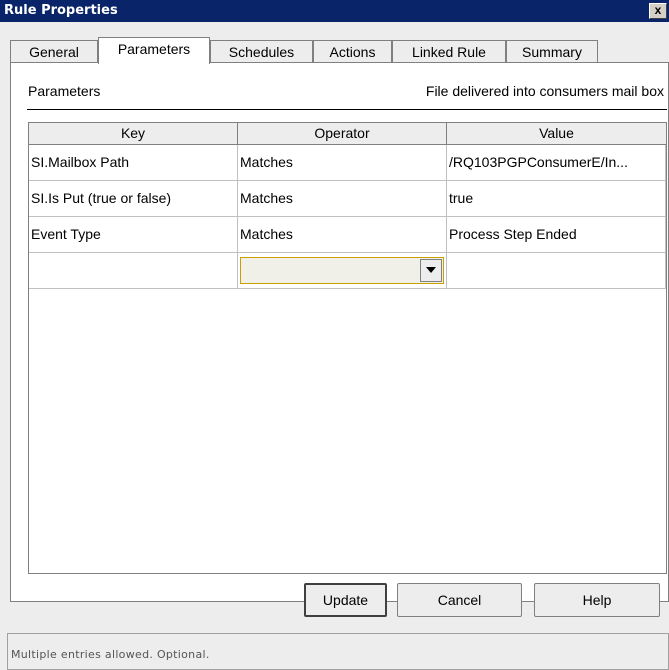  Describe the element at coordinates (342, 134) in the screenshot. I see `column-header-operator: Operator` at that location.